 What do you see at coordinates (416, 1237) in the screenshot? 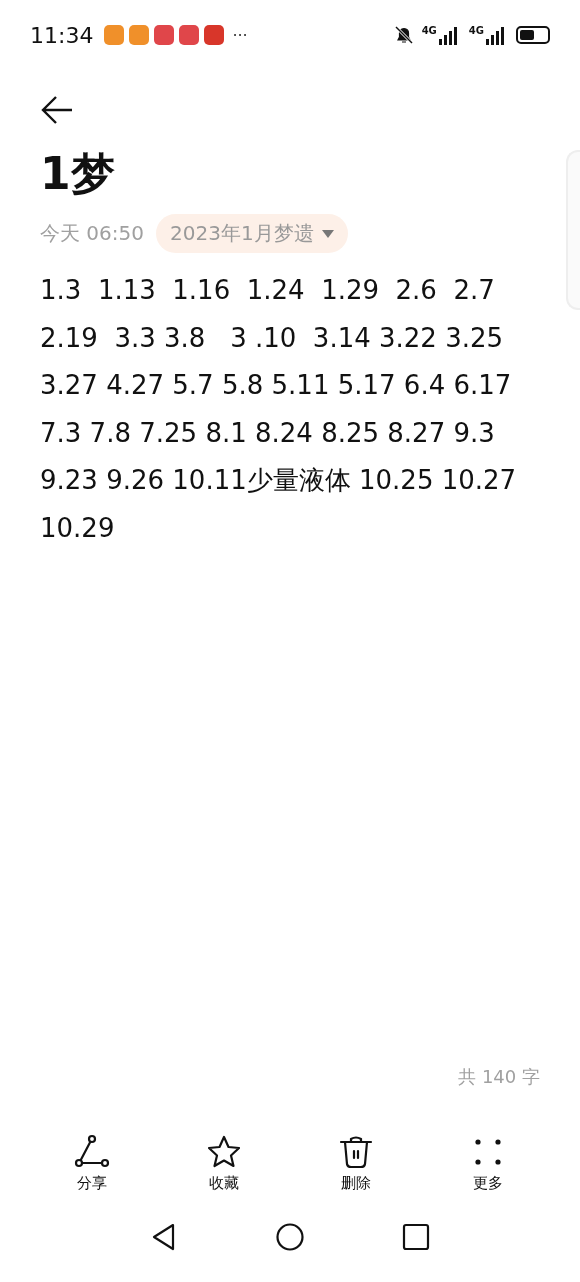
I see `recents-icon` at bounding box center [416, 1237].